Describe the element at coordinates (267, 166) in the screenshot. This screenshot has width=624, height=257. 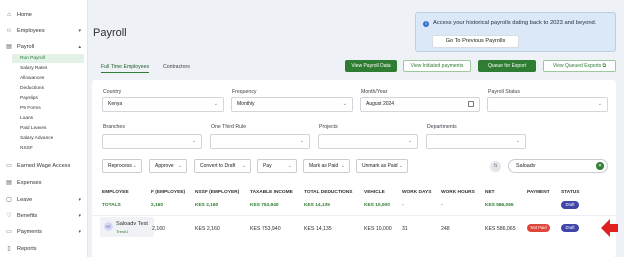
I see `pay-label: Pay` at that location.